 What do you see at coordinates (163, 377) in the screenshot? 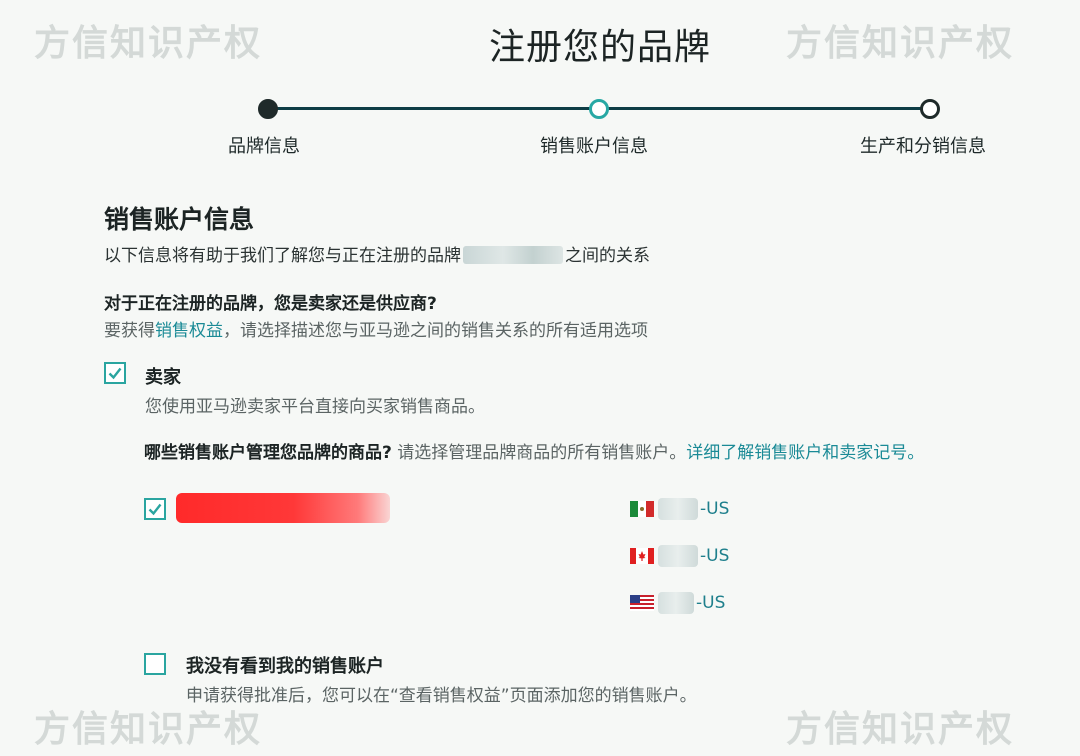
I see `seller-label: 卖家` at bounding box center [163, 377].